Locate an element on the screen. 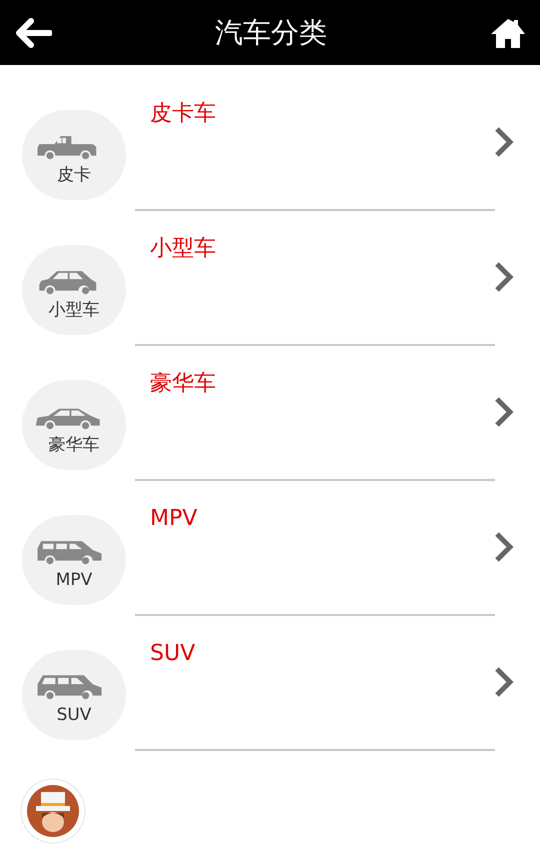 The height and width of the screenshot is (864, 540). assistant-avatar-icon is located at coordinates (53, 811).